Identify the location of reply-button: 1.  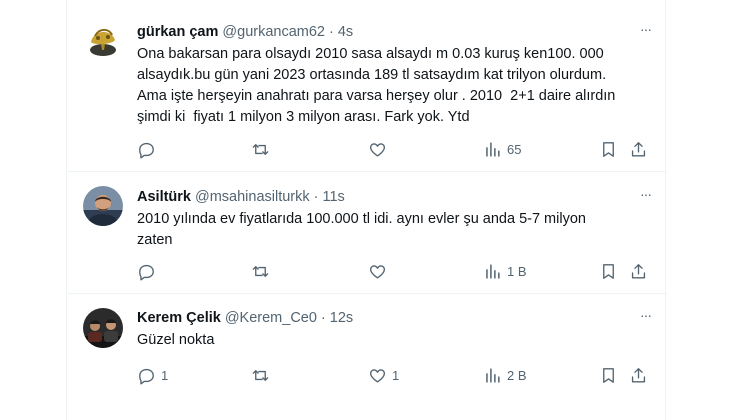
(152, 375).